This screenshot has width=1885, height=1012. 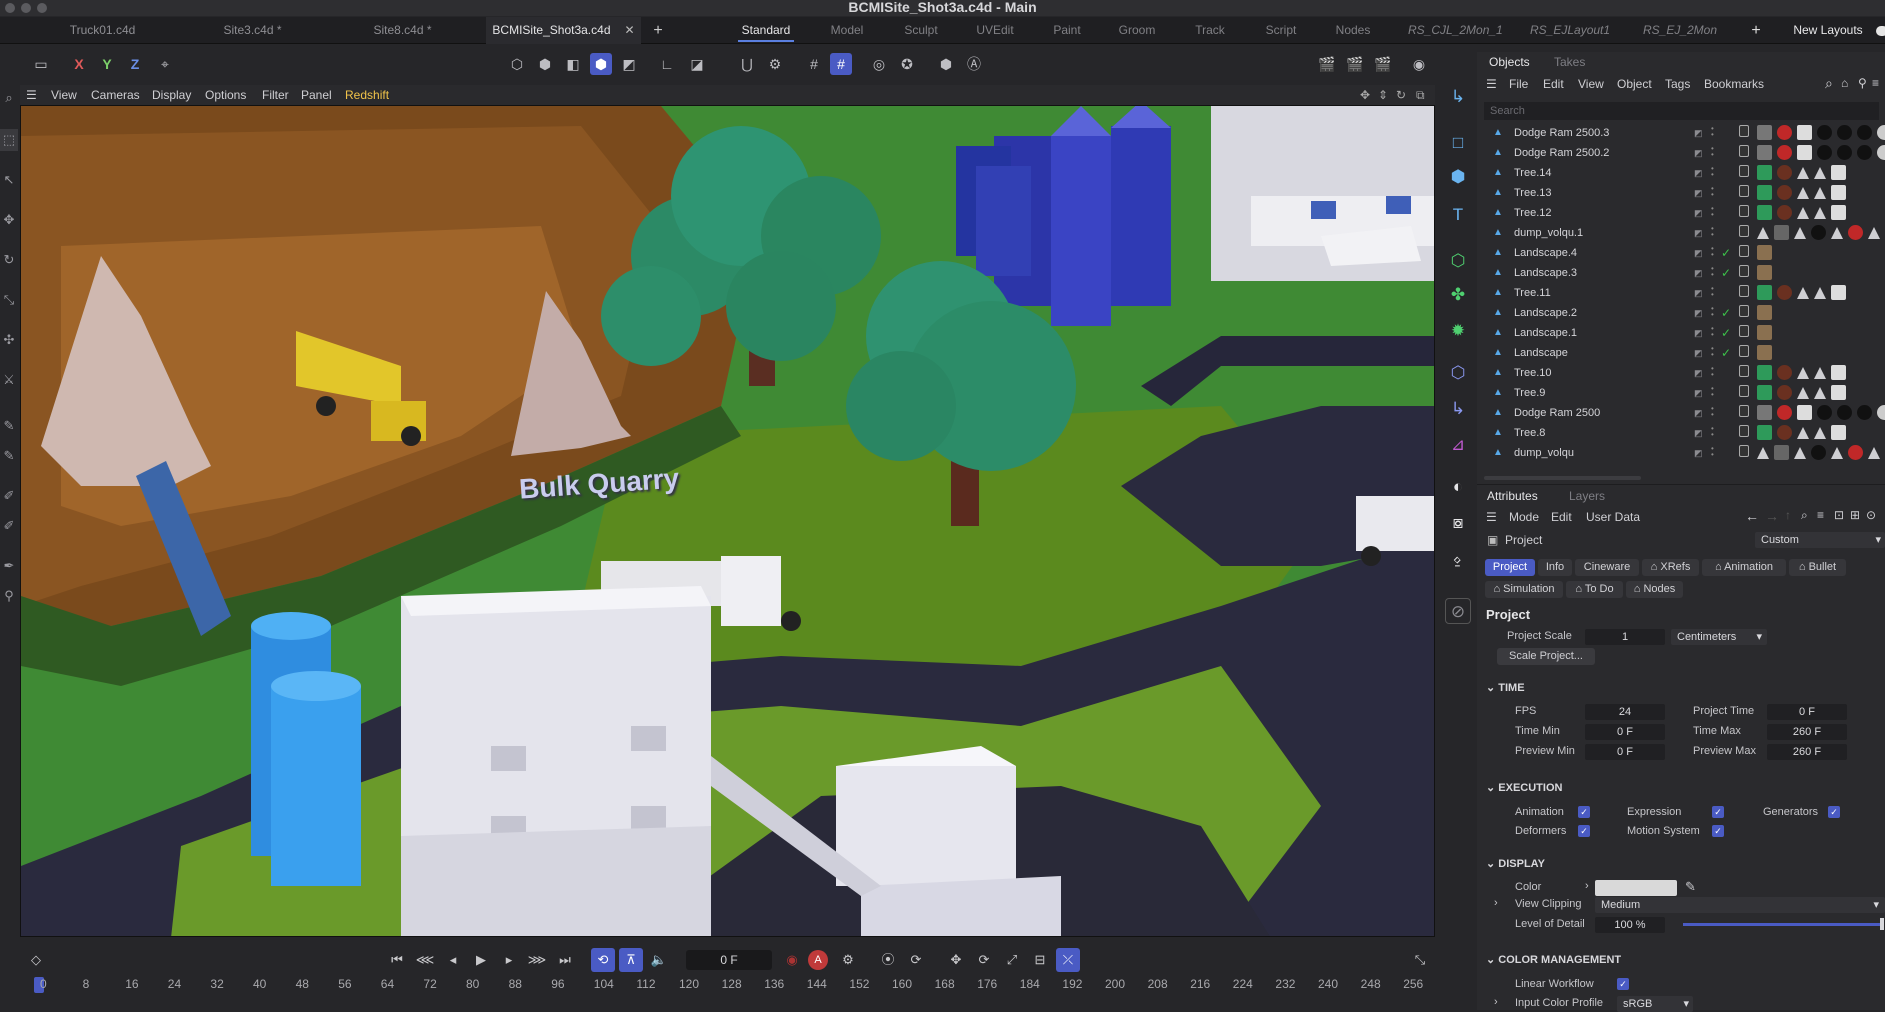 What do you see at coordinates (316, 95) in the screenshot?
I see `viewport-menu-panel: Panel` at bounding box center [316, 95].